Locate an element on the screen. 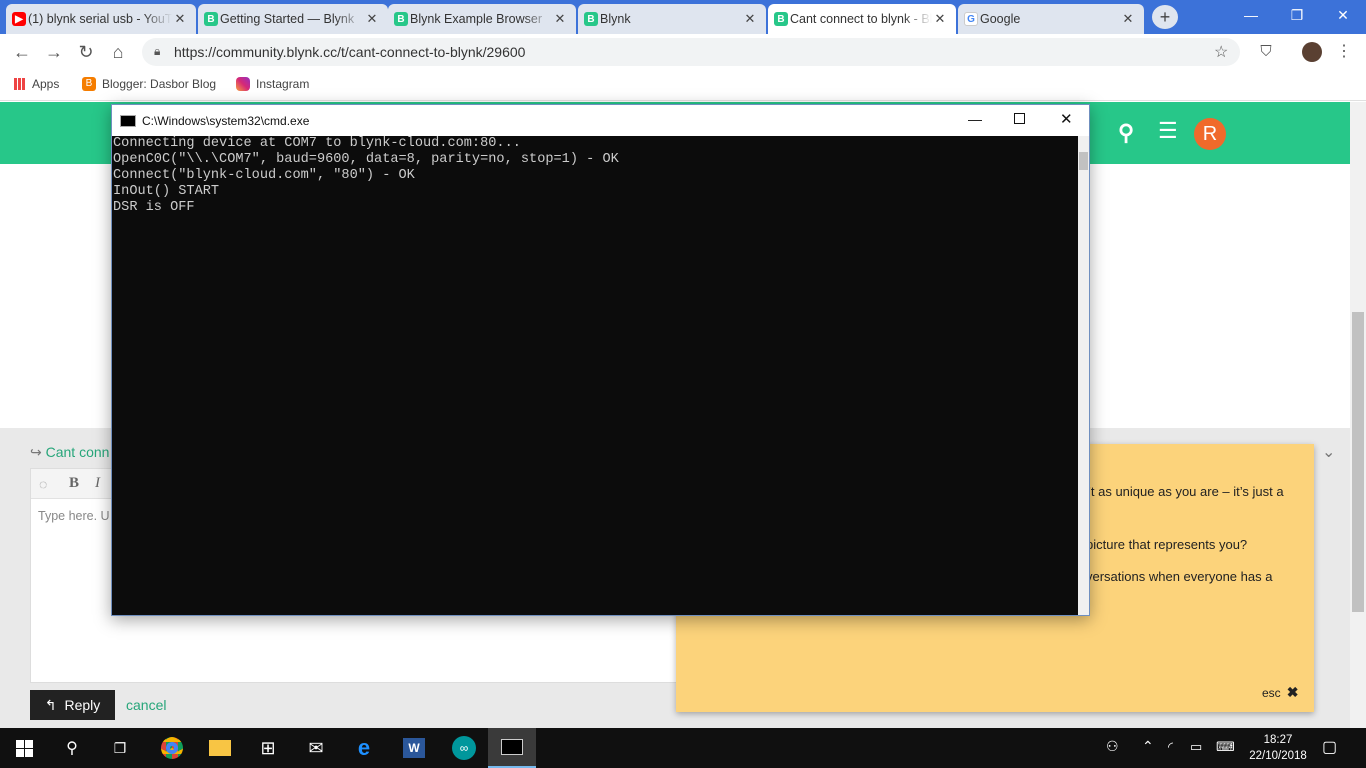  back-icon: ← is located at coordinates (22, 52).